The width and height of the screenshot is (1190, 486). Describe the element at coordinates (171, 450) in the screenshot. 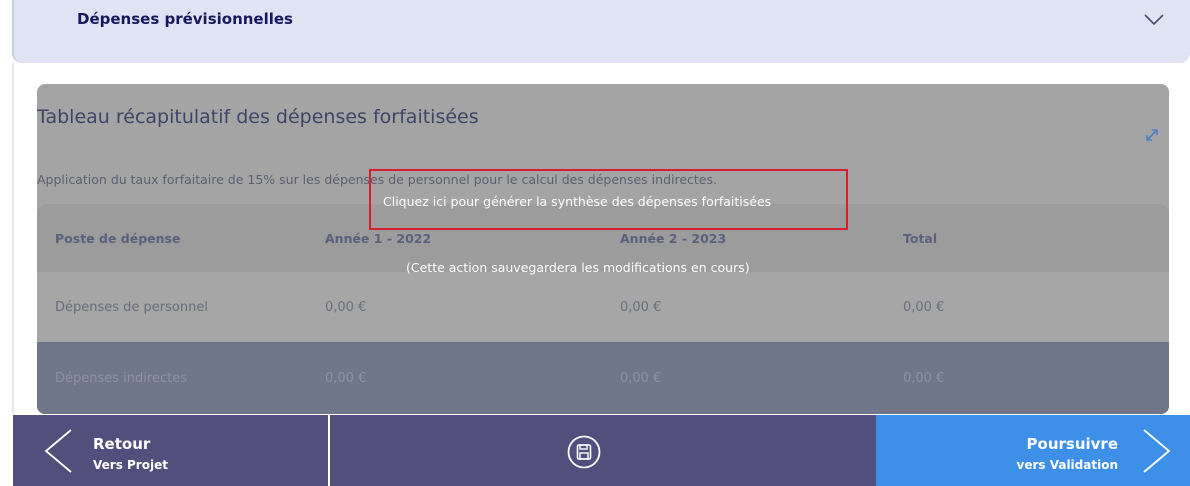

I see `back-button: Retour Vers Projet` at that location.